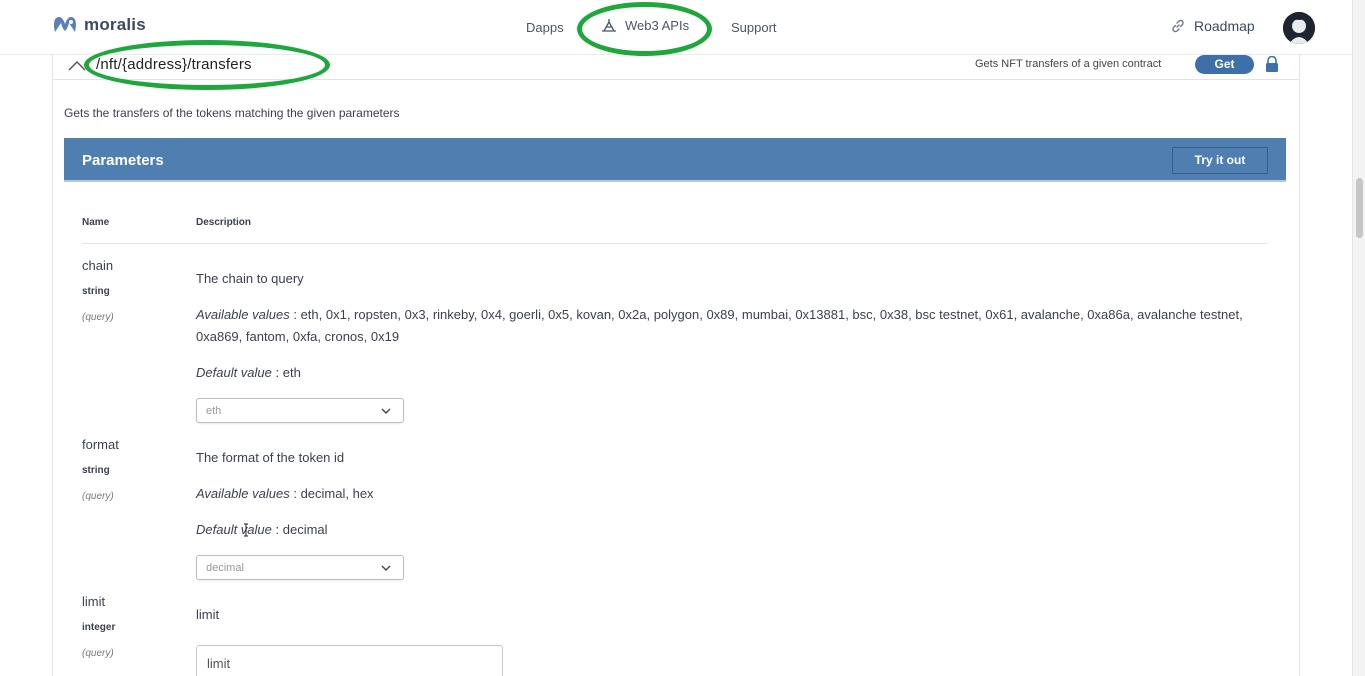  What do you see at coordinates (609, 25) in the screenshot?
I see `web3-apis-icon` at bounding box center [609, 25].